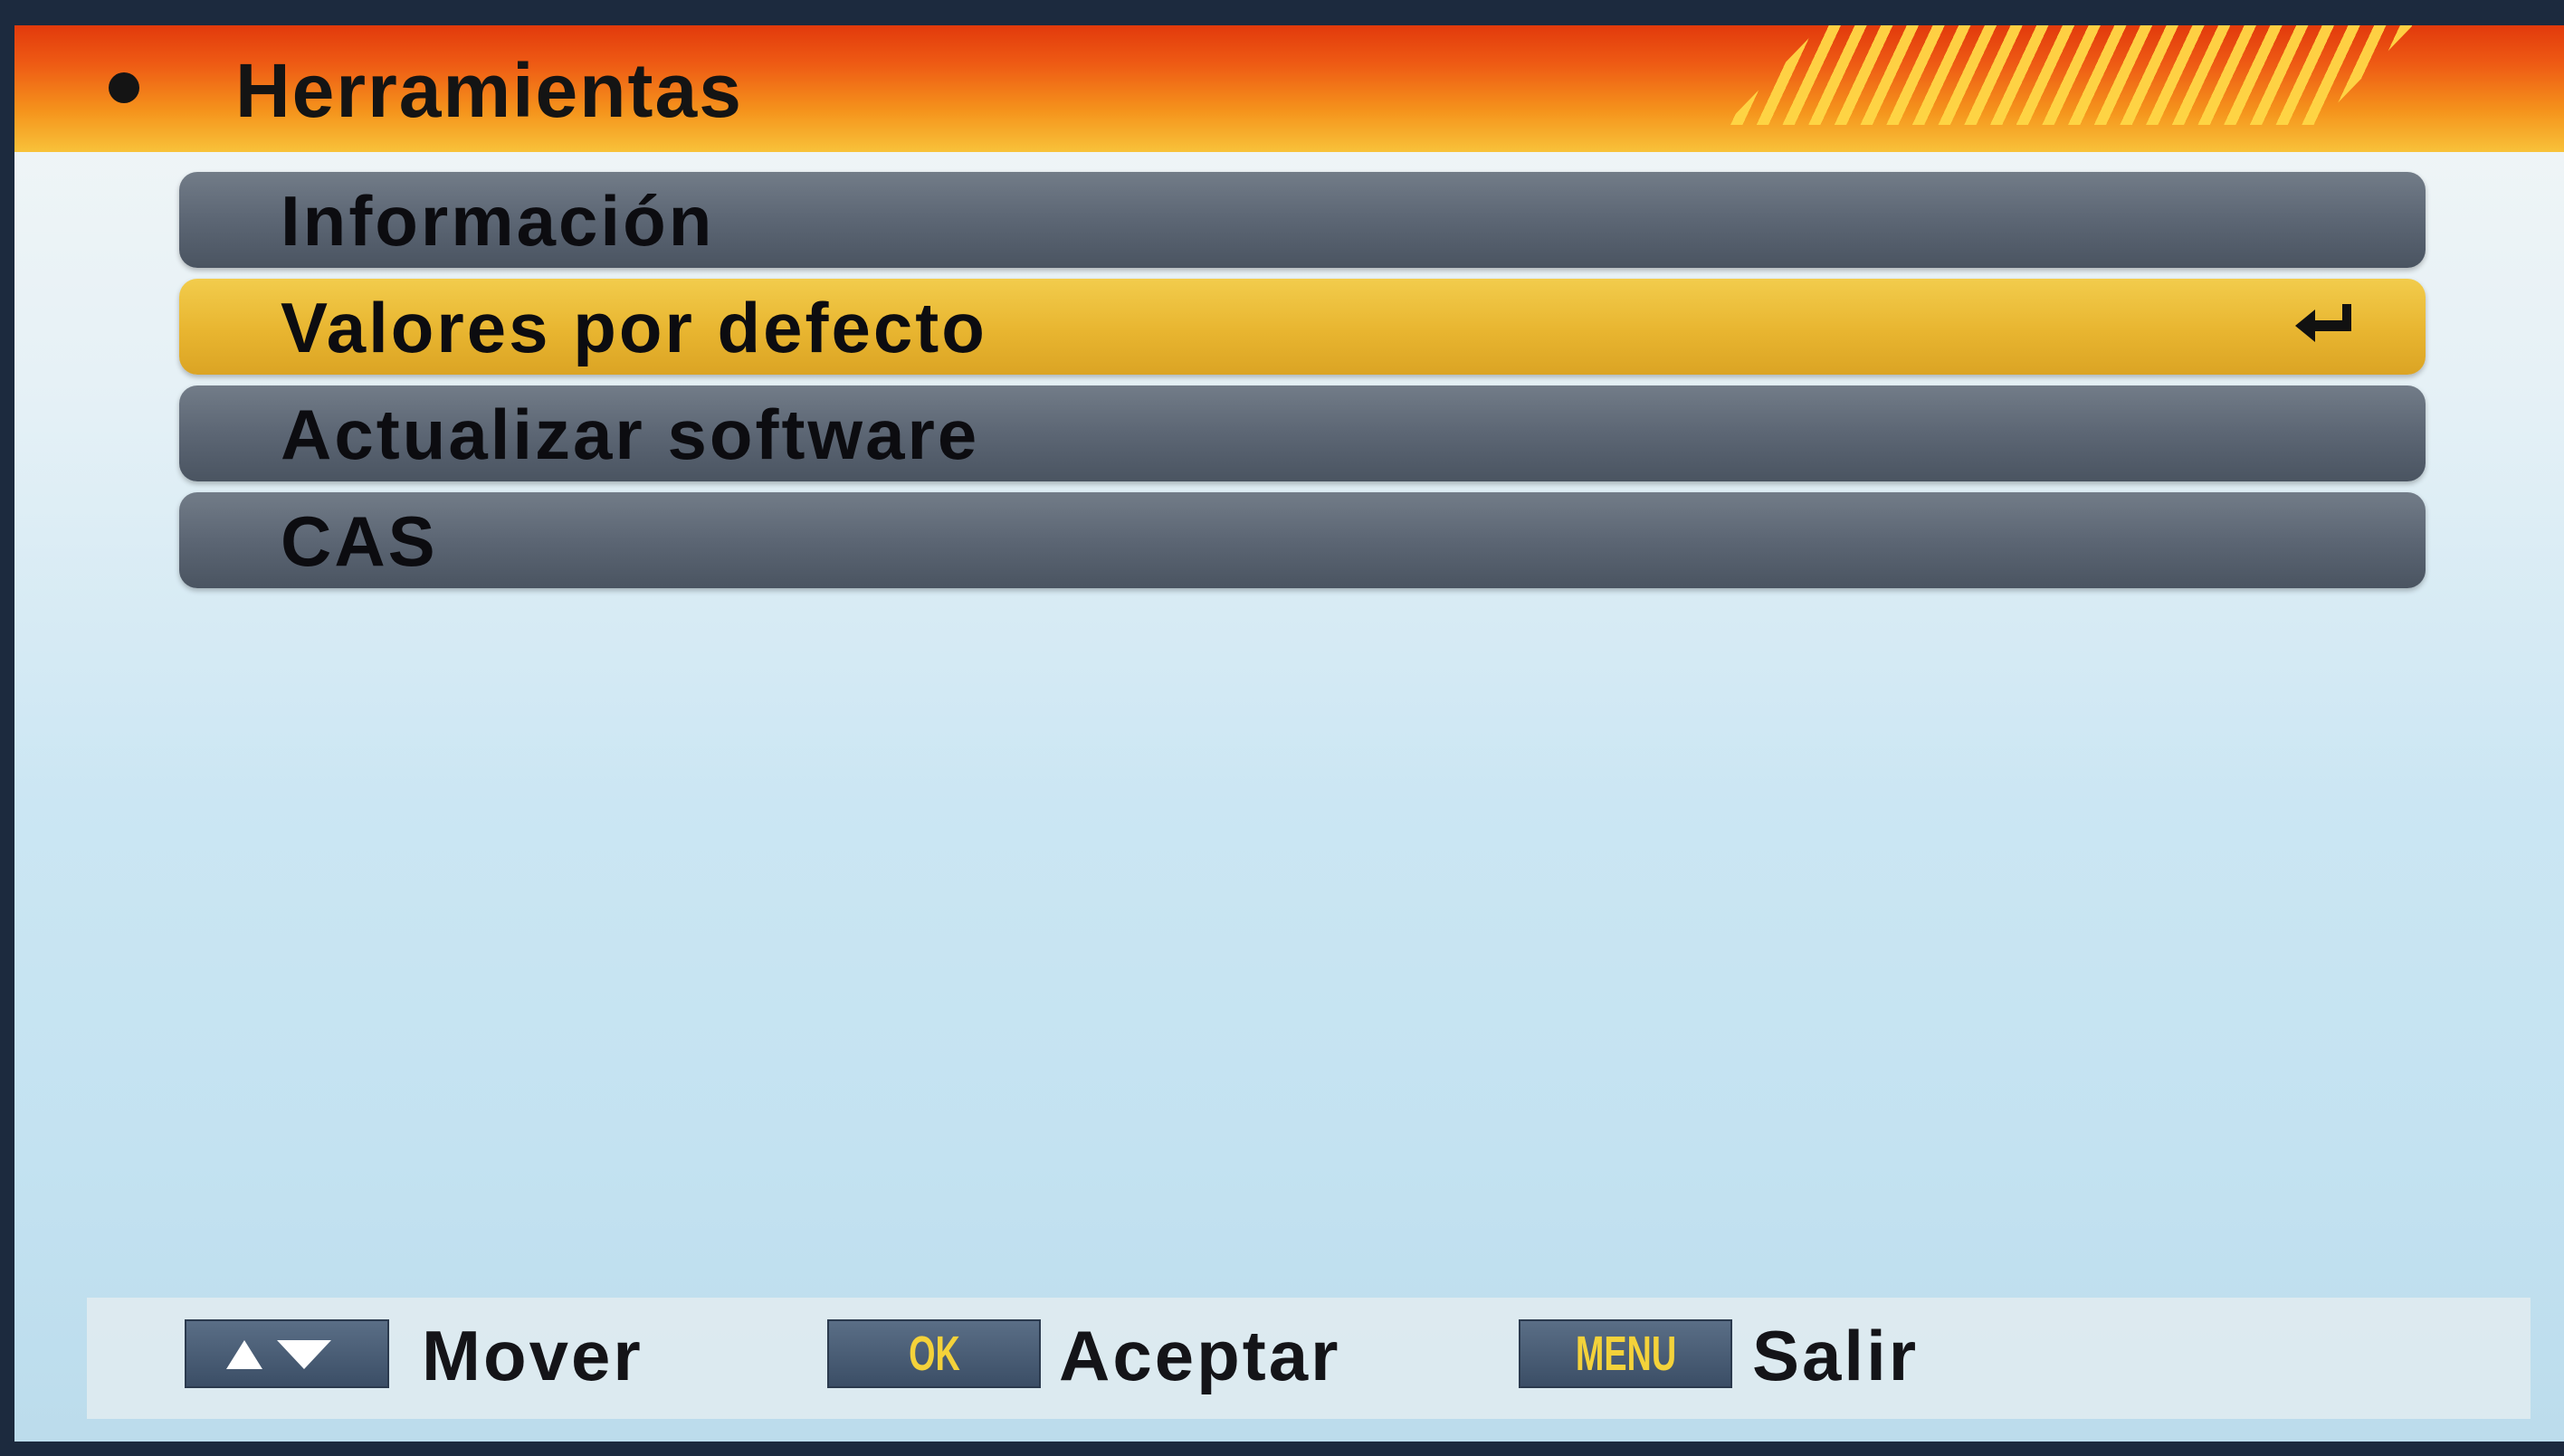 The width and height of the screenshot is (2564, 1456). I want to click on menu-item-actualizar-software: Actualizar software, so click(1302, 433).